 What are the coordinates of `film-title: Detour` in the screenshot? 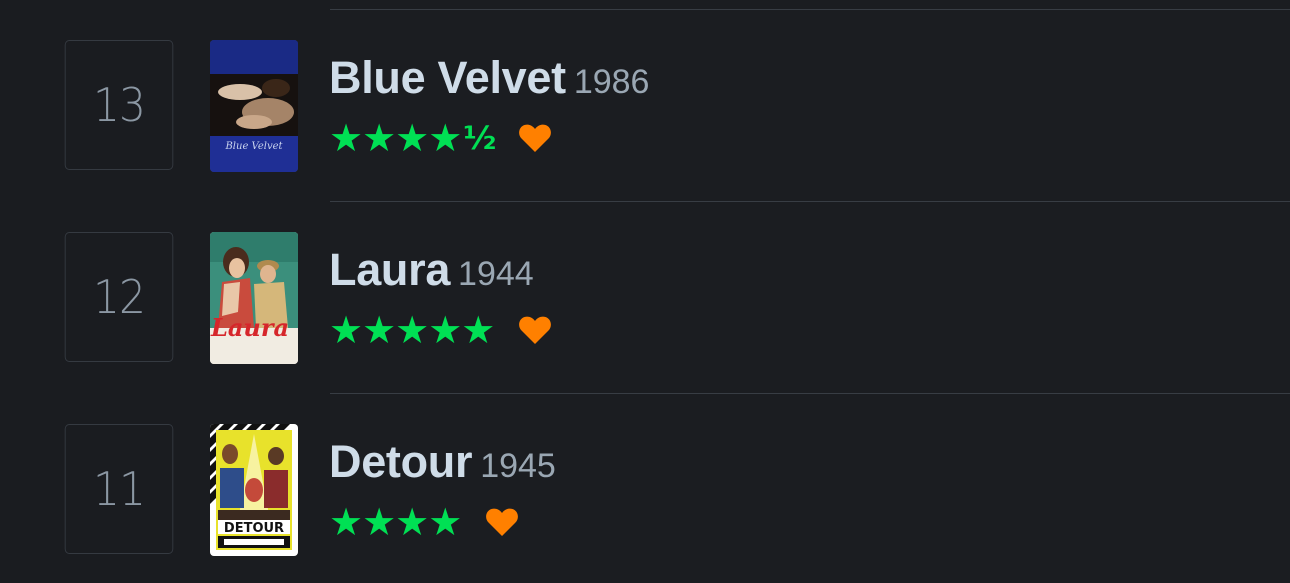 It's located at (401, 461).